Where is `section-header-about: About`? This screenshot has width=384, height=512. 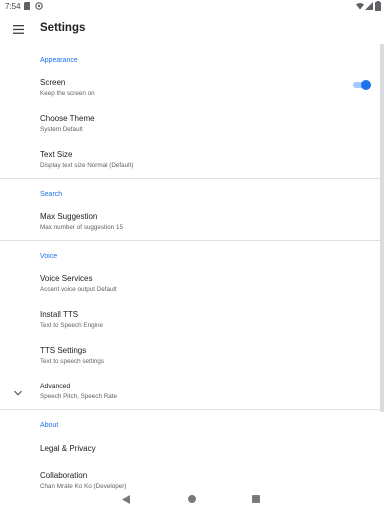
section-header-about: About is located at coordinates (49, 425).